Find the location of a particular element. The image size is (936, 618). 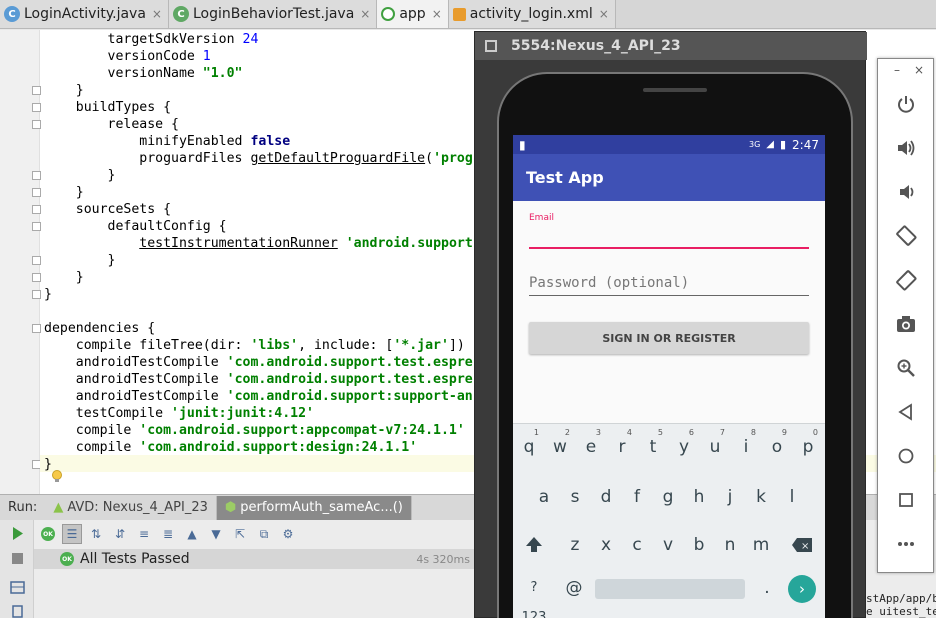

tab-login-activity: C LoginActivity.java × is located at coordinates (84, 14).